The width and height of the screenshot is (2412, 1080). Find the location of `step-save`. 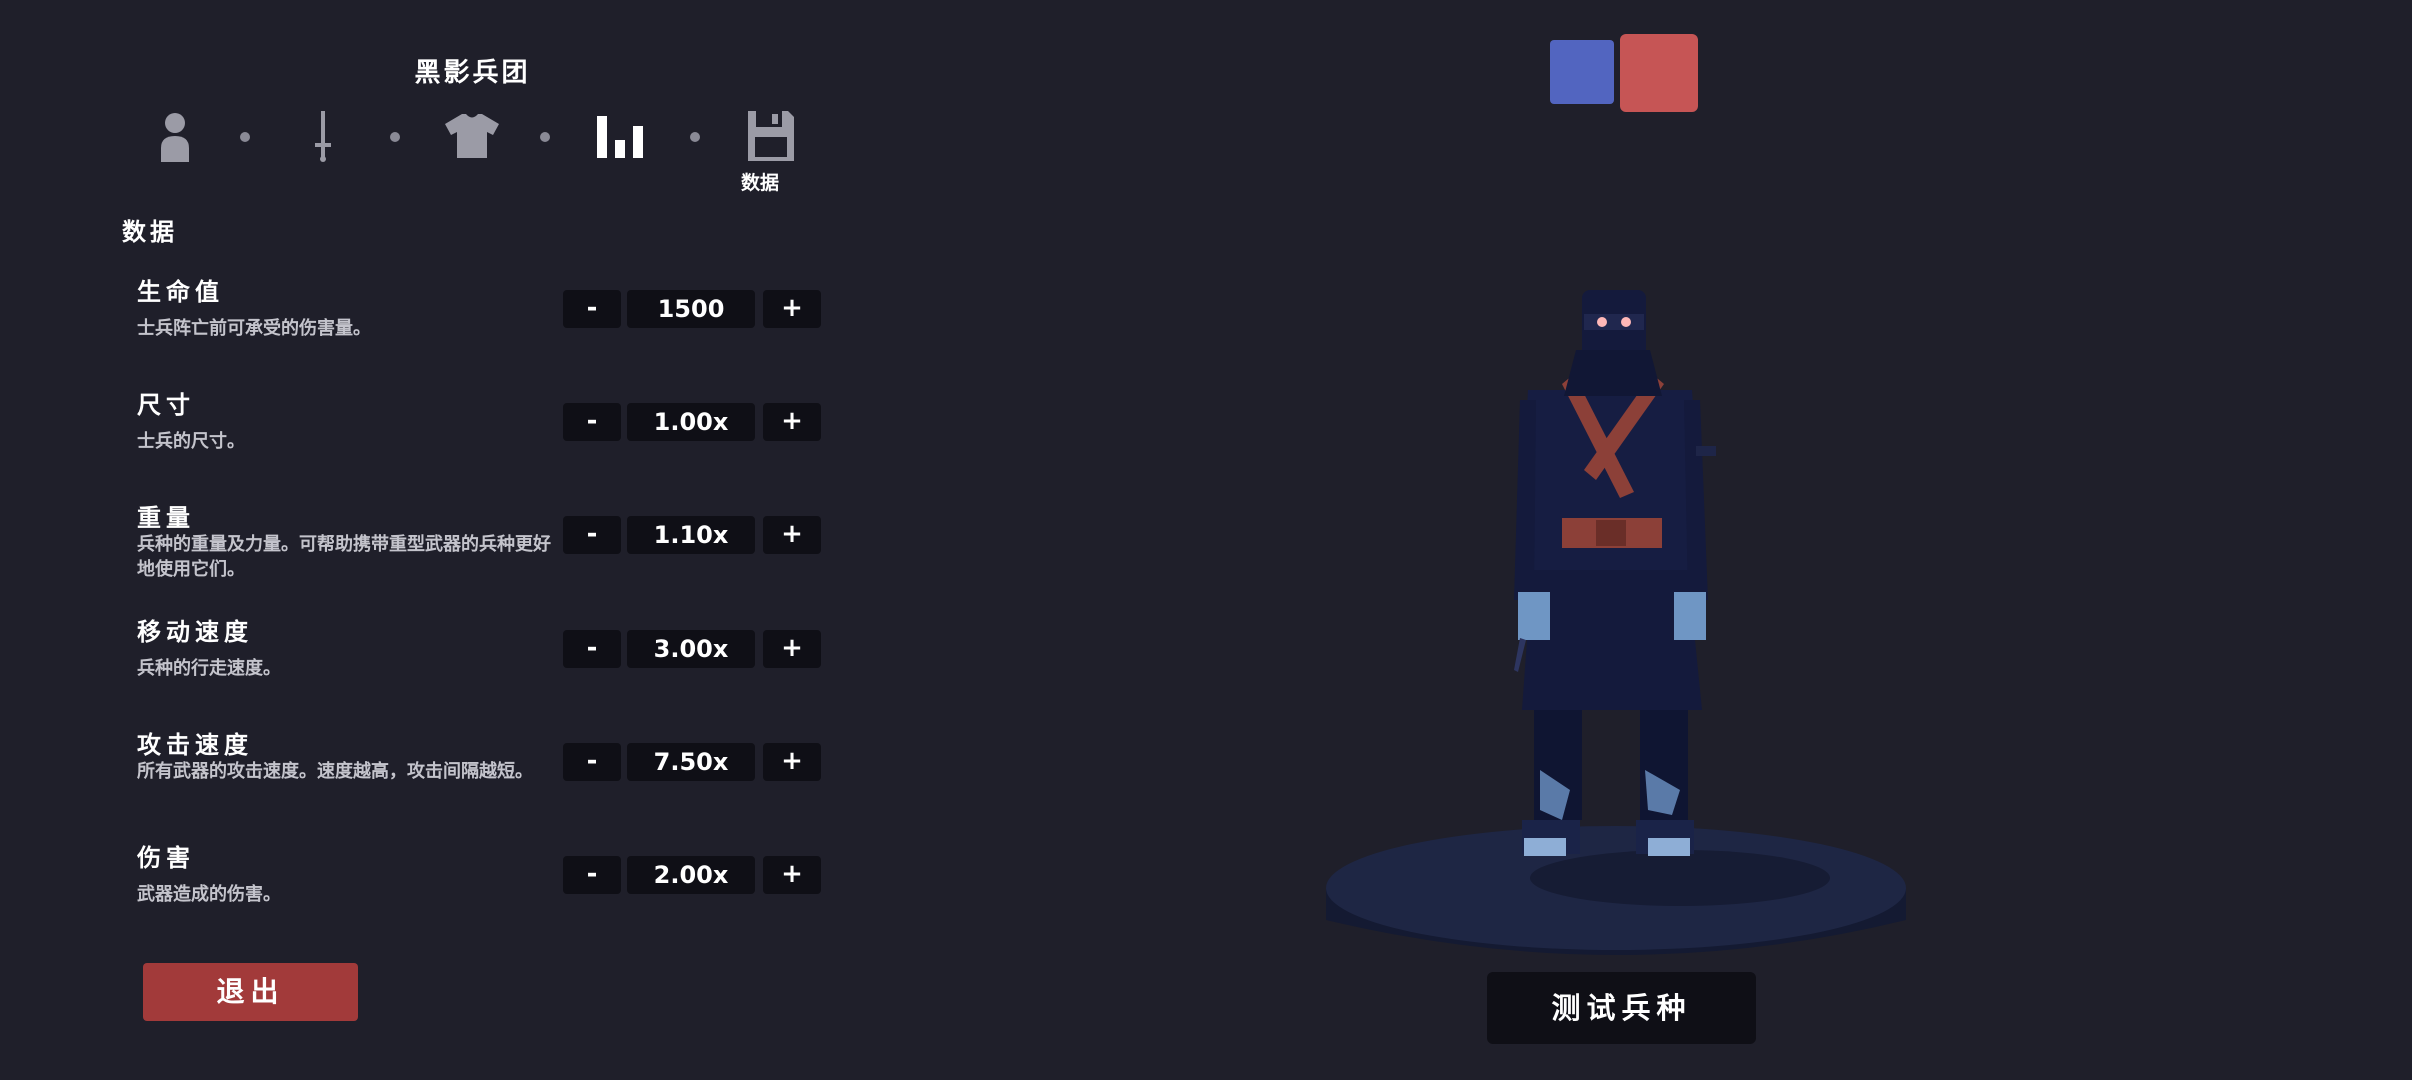

step-save is located at coordinates (771, 136).